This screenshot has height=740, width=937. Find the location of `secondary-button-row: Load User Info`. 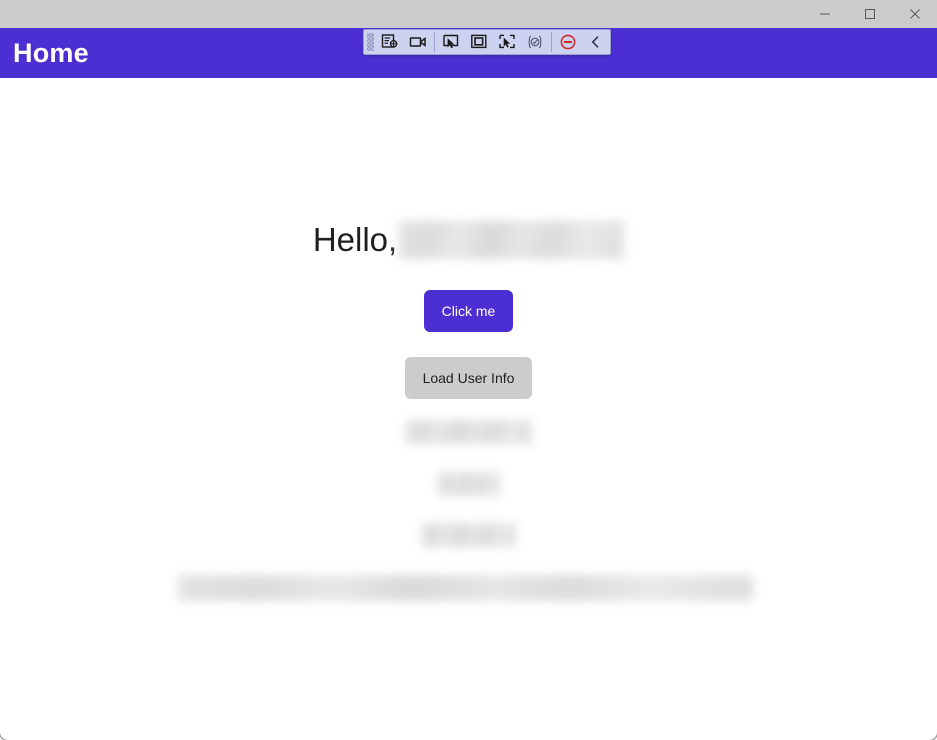

secondary-button-row: Load User Info is located at coordinates (468, 378).